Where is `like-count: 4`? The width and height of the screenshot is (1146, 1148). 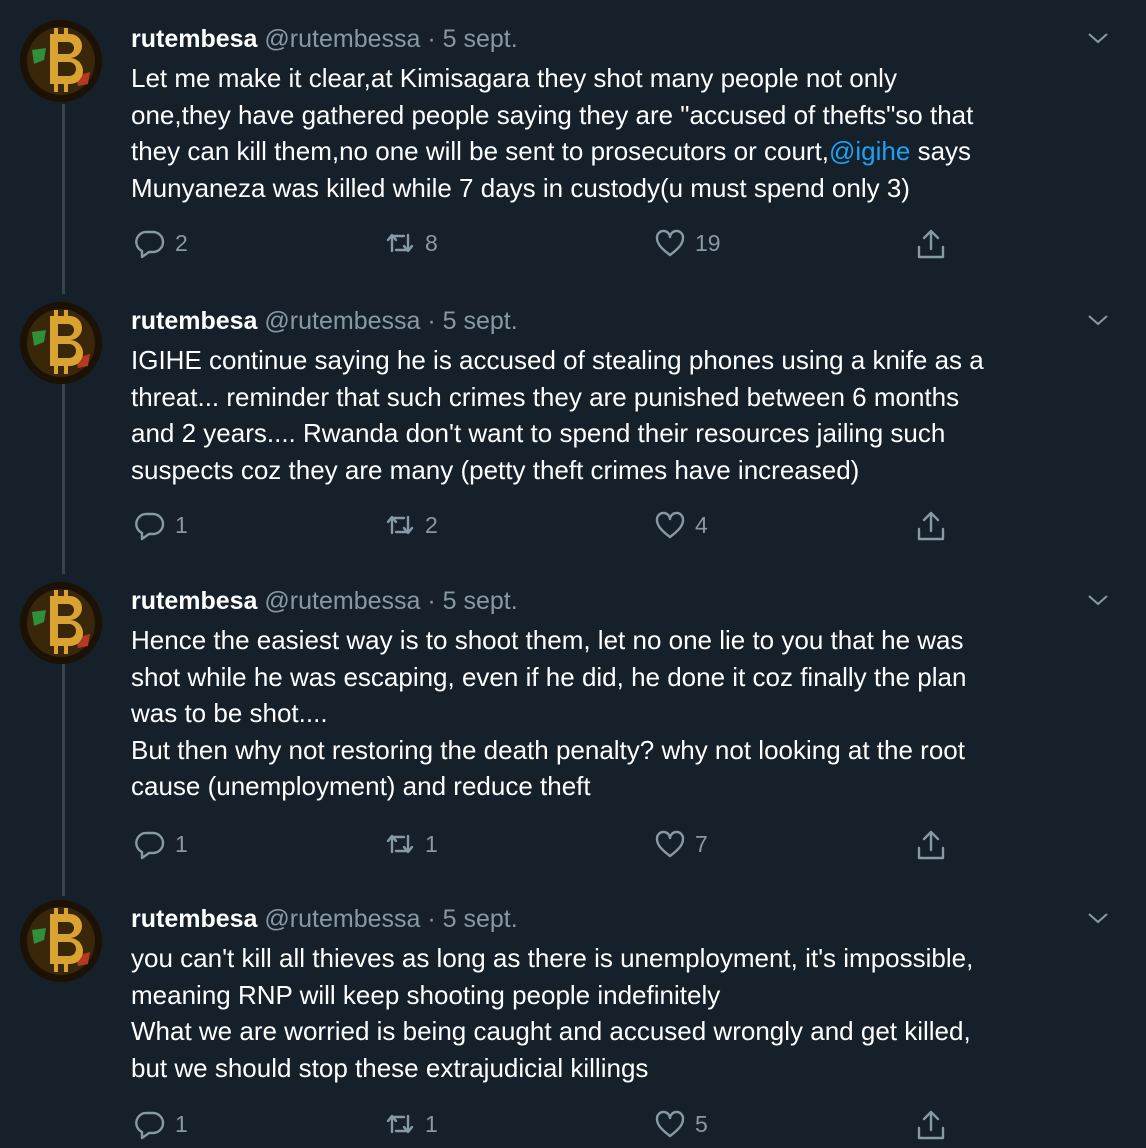
like-count: 4 is located at coordinates (701, 524).